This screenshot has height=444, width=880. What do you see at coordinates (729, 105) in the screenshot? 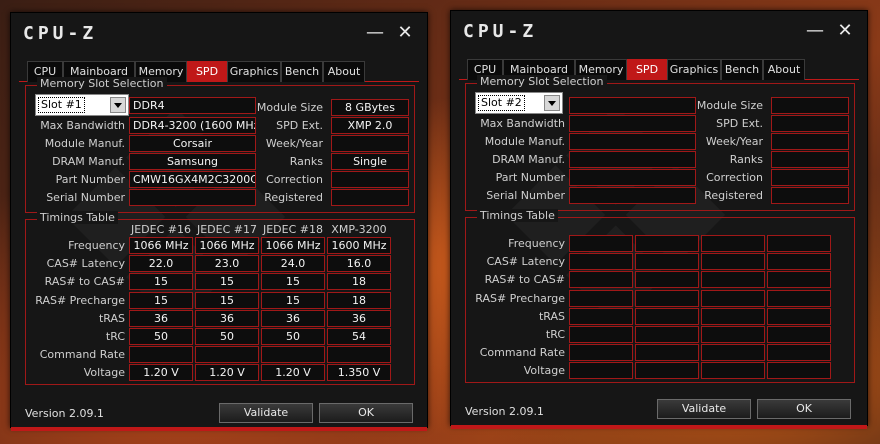
I see `module-size-label: Module Size` at bounding box center [729, 105].